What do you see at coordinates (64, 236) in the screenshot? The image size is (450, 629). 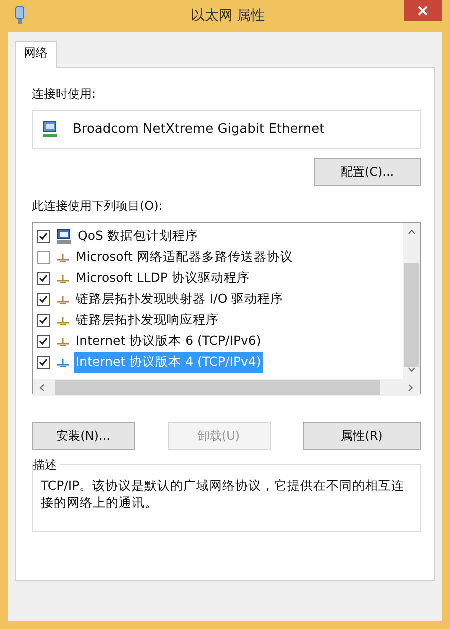 I see `computer-icon` at bounding box center [64, 236].